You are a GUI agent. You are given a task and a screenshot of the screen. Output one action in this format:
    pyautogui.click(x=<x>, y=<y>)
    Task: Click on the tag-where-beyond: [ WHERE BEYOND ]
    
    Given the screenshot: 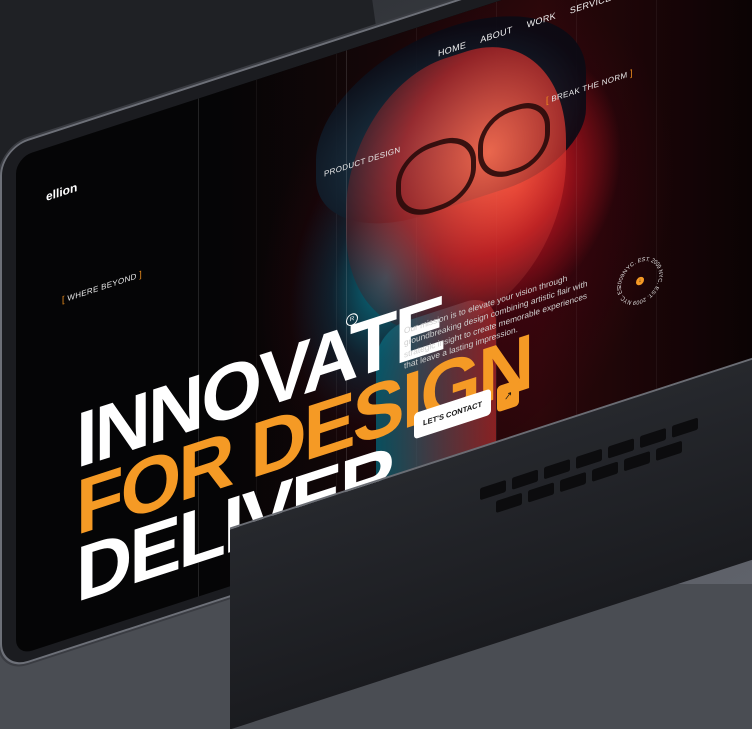 What is the action you would take?
    pyautogui.click(x=102, y=287)
    